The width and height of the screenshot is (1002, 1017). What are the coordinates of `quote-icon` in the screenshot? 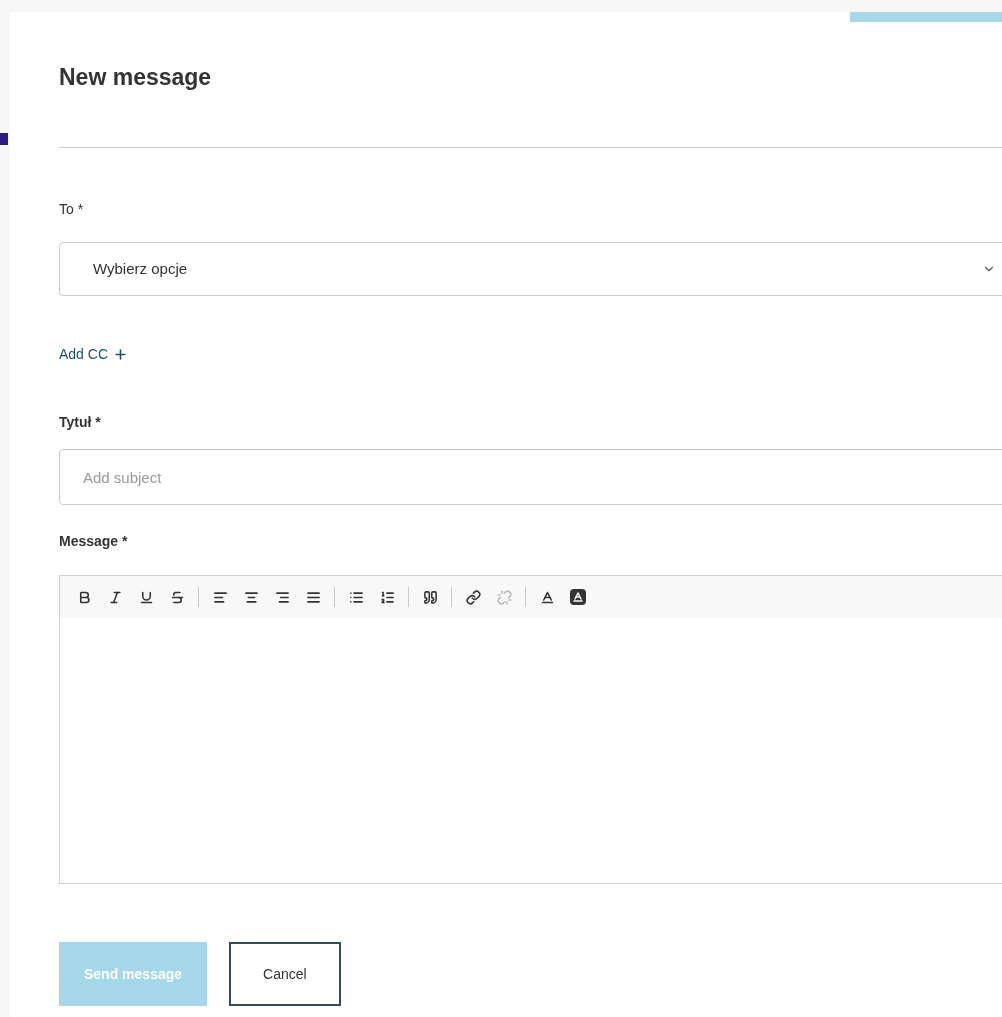 It's located at (430, 597).